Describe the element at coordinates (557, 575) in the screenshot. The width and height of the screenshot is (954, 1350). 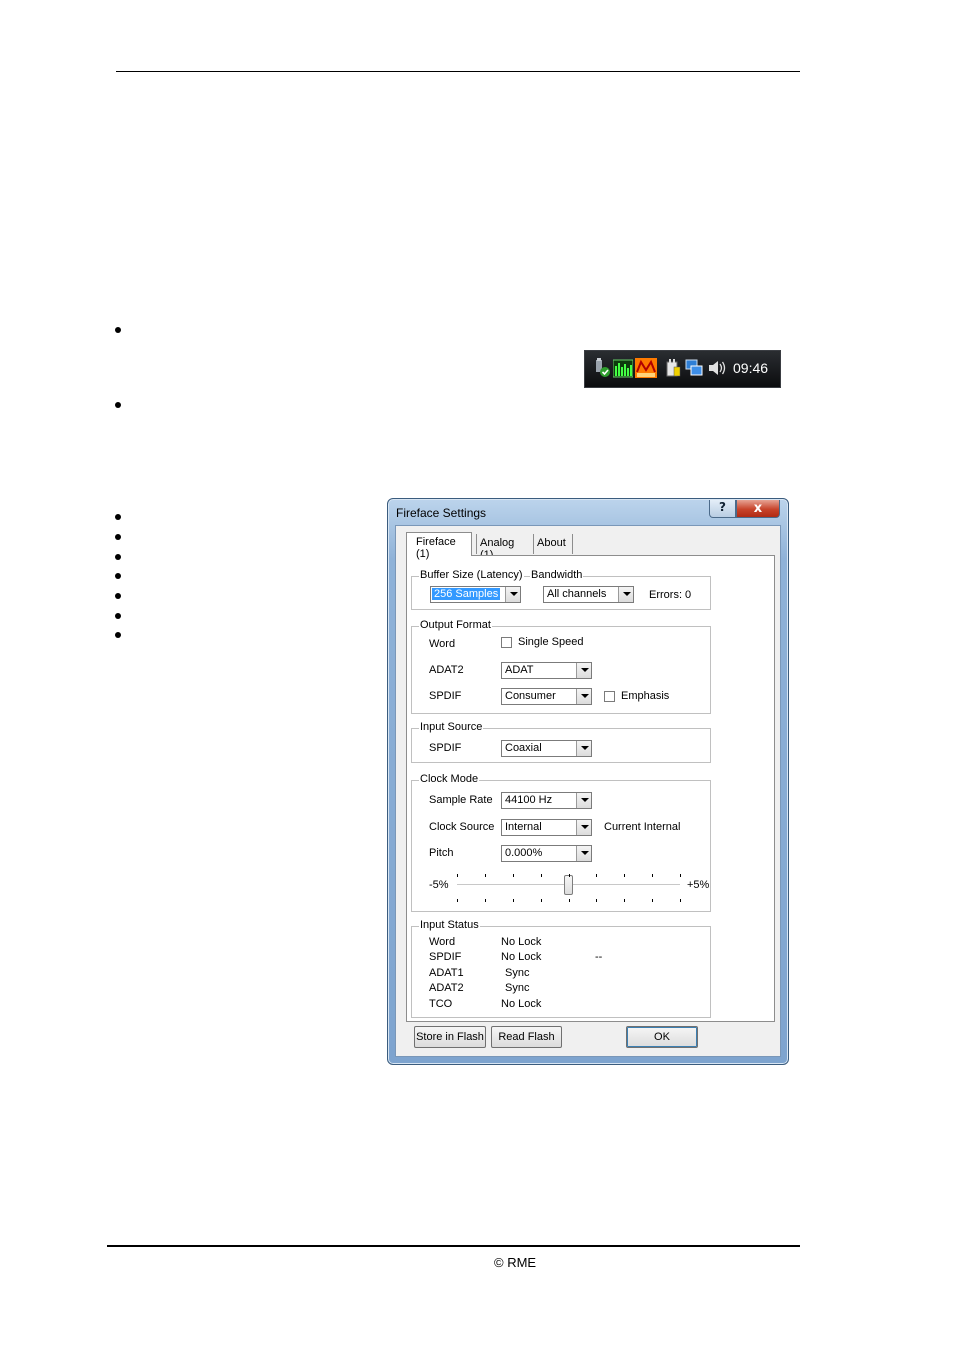
I see `bandwidth-label: Bandwidth` at that location.